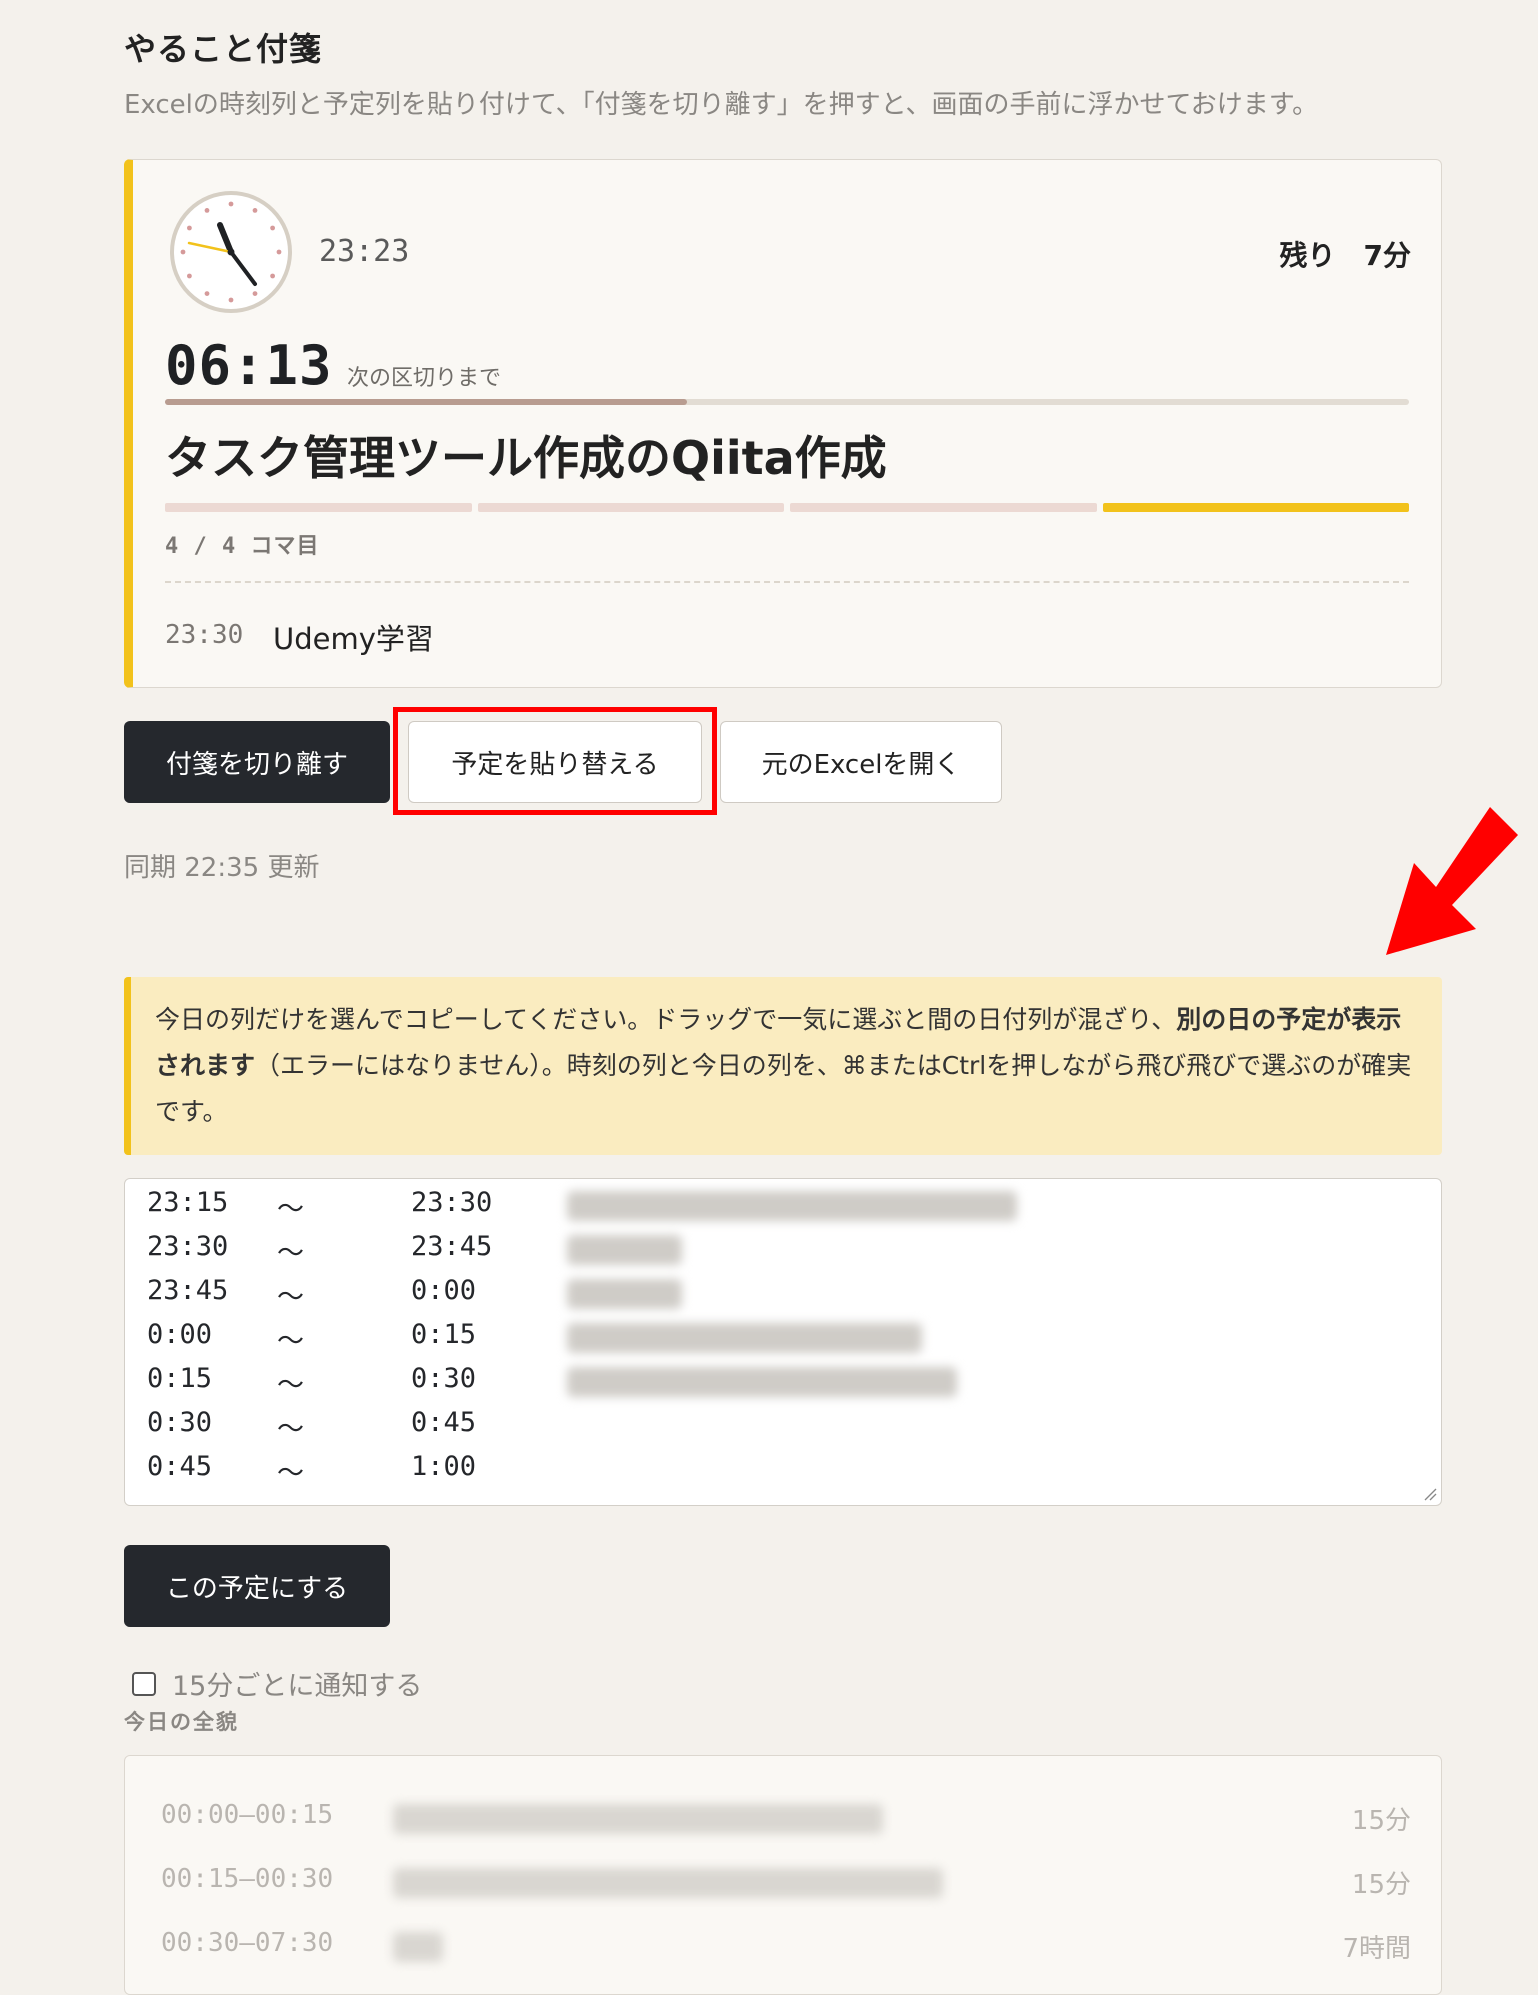 The image size is (1538, 1995). Describe the element at coordinates (249, 365) in the screenshot. I see `countdown-timer: 06:13` at that location.